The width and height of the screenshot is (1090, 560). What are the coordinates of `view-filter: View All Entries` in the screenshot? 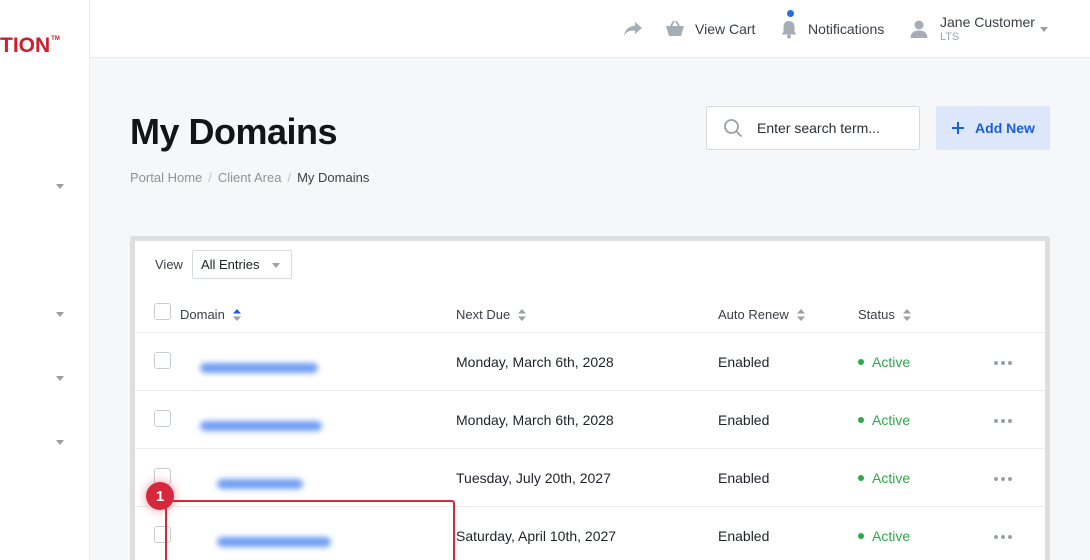 It's located at (223, 264).